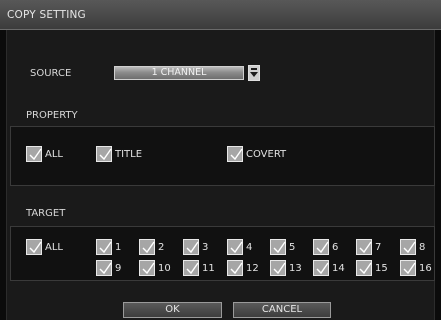 The height and width of the screenshot is (320, 441). Describe the element at coordinates (282, 310) in the screenshot. I see `cancel-button: CANCEL` at that location.